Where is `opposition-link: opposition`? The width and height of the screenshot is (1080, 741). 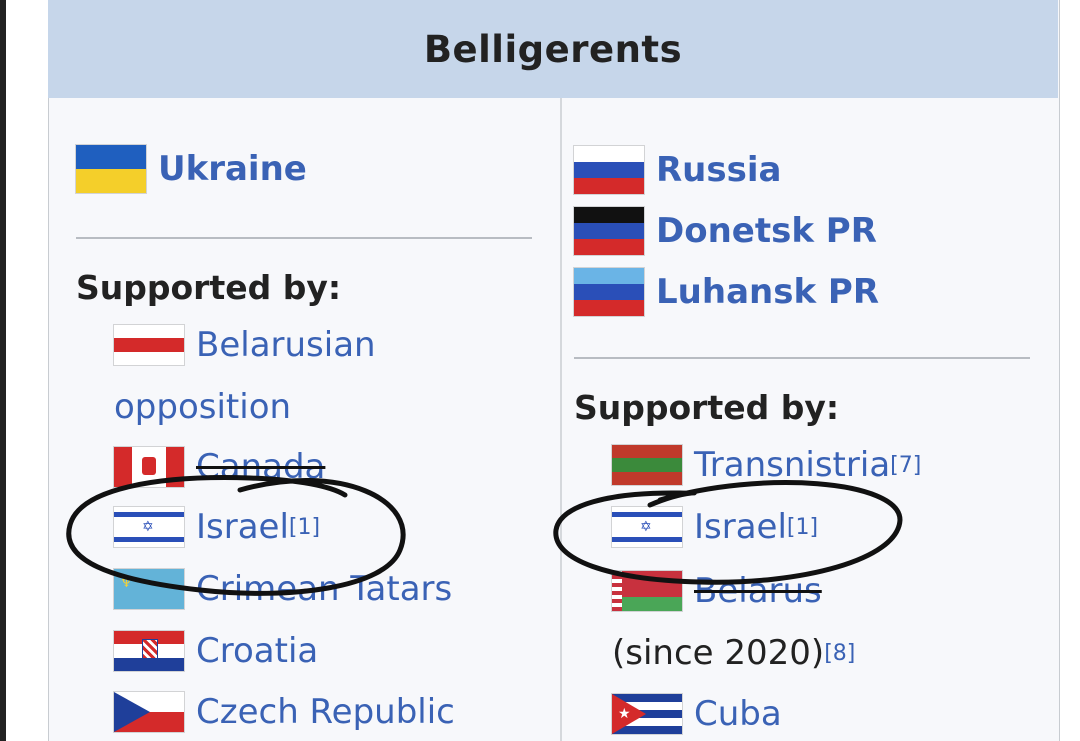 opposition-link: opposition is located at coordinates (202, 407).